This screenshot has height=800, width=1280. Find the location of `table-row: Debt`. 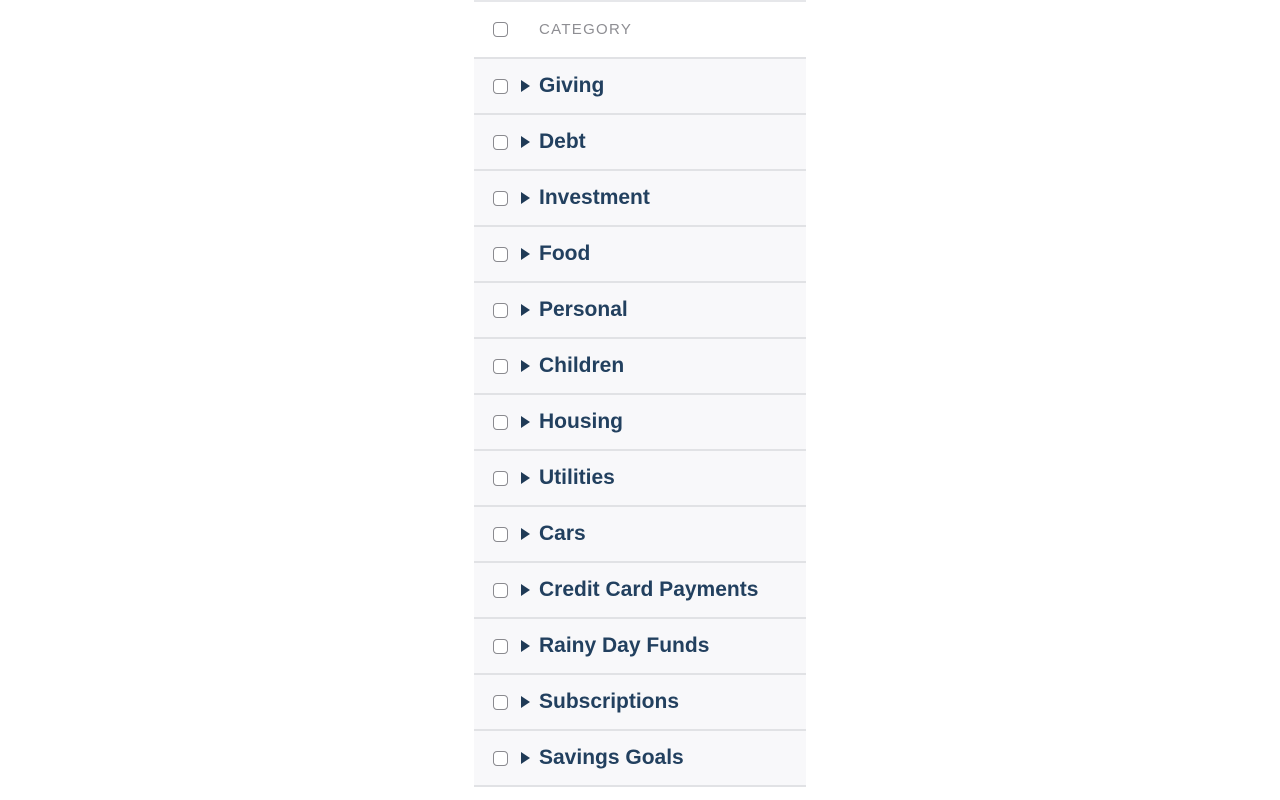

table-row: Debt is located at coordinates (640, 143).